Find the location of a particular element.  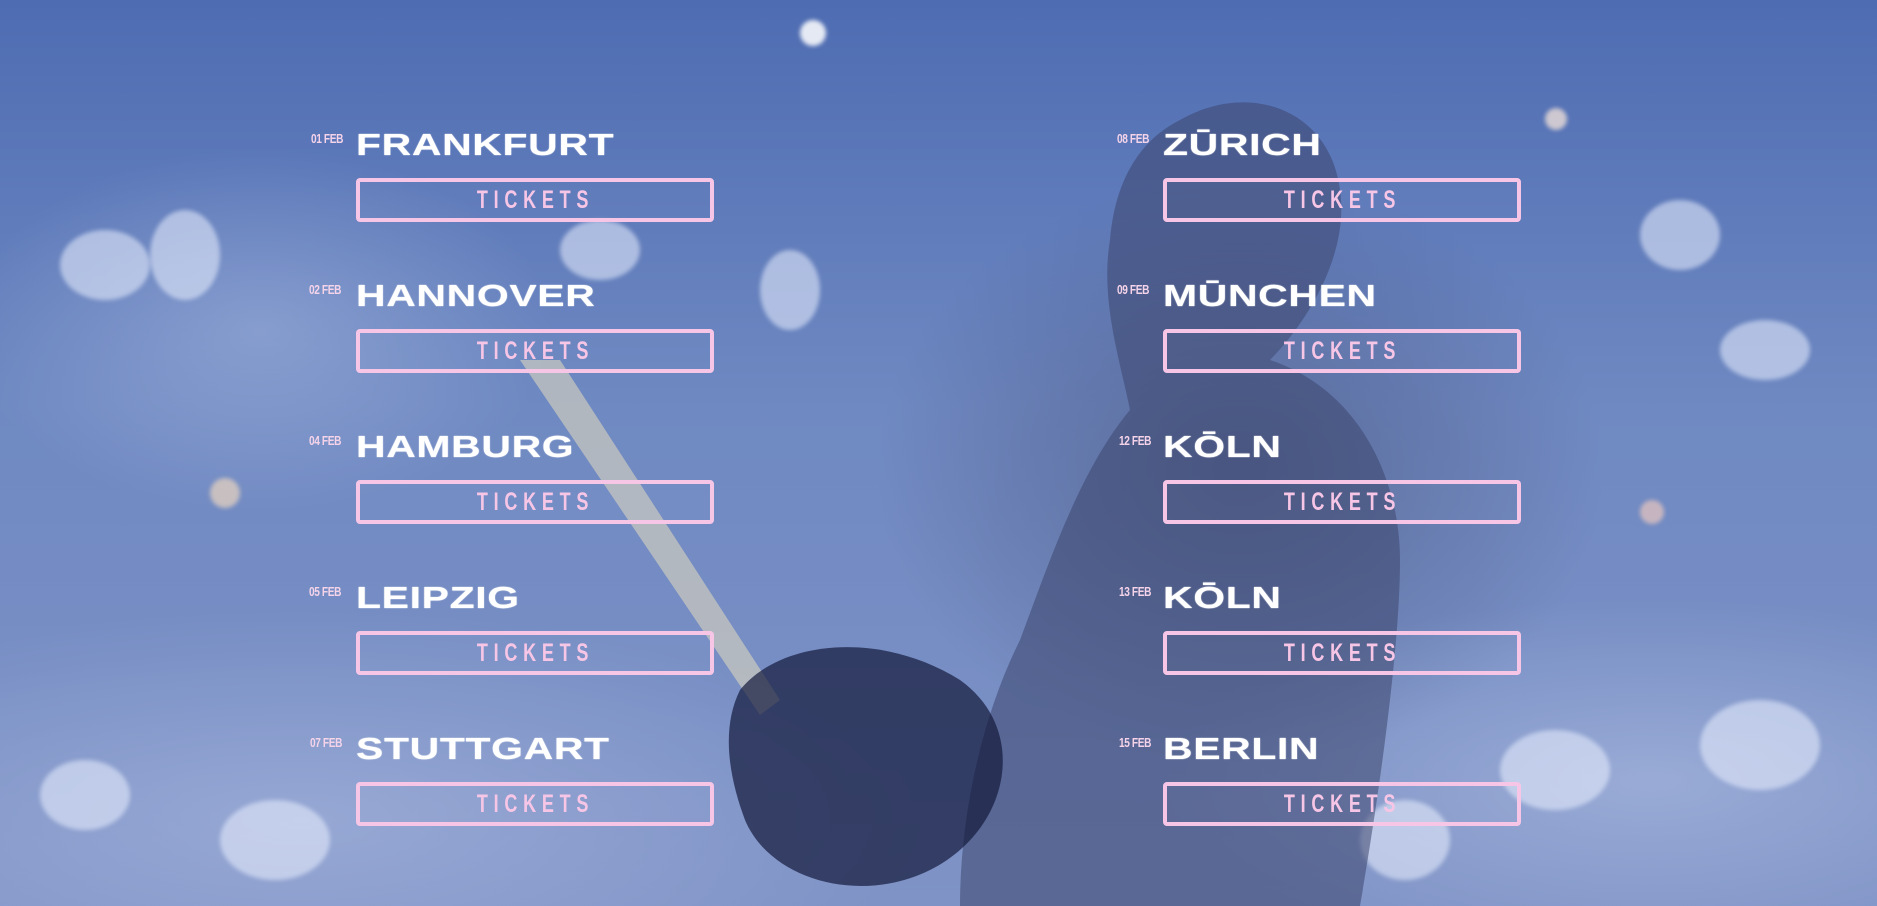

event-city: LEIPZIG is located at coordinates (438, 597).